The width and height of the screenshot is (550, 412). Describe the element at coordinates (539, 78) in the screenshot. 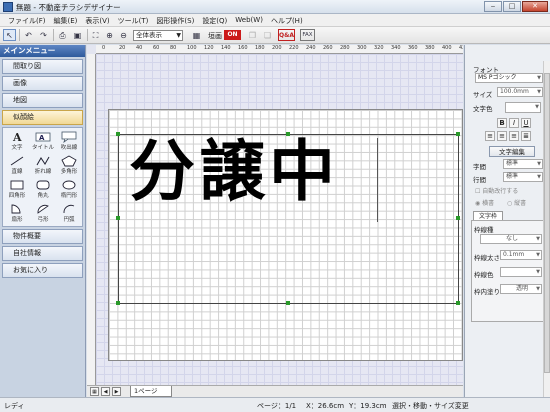

I see `chevron-down-icon: ▼` at that location.